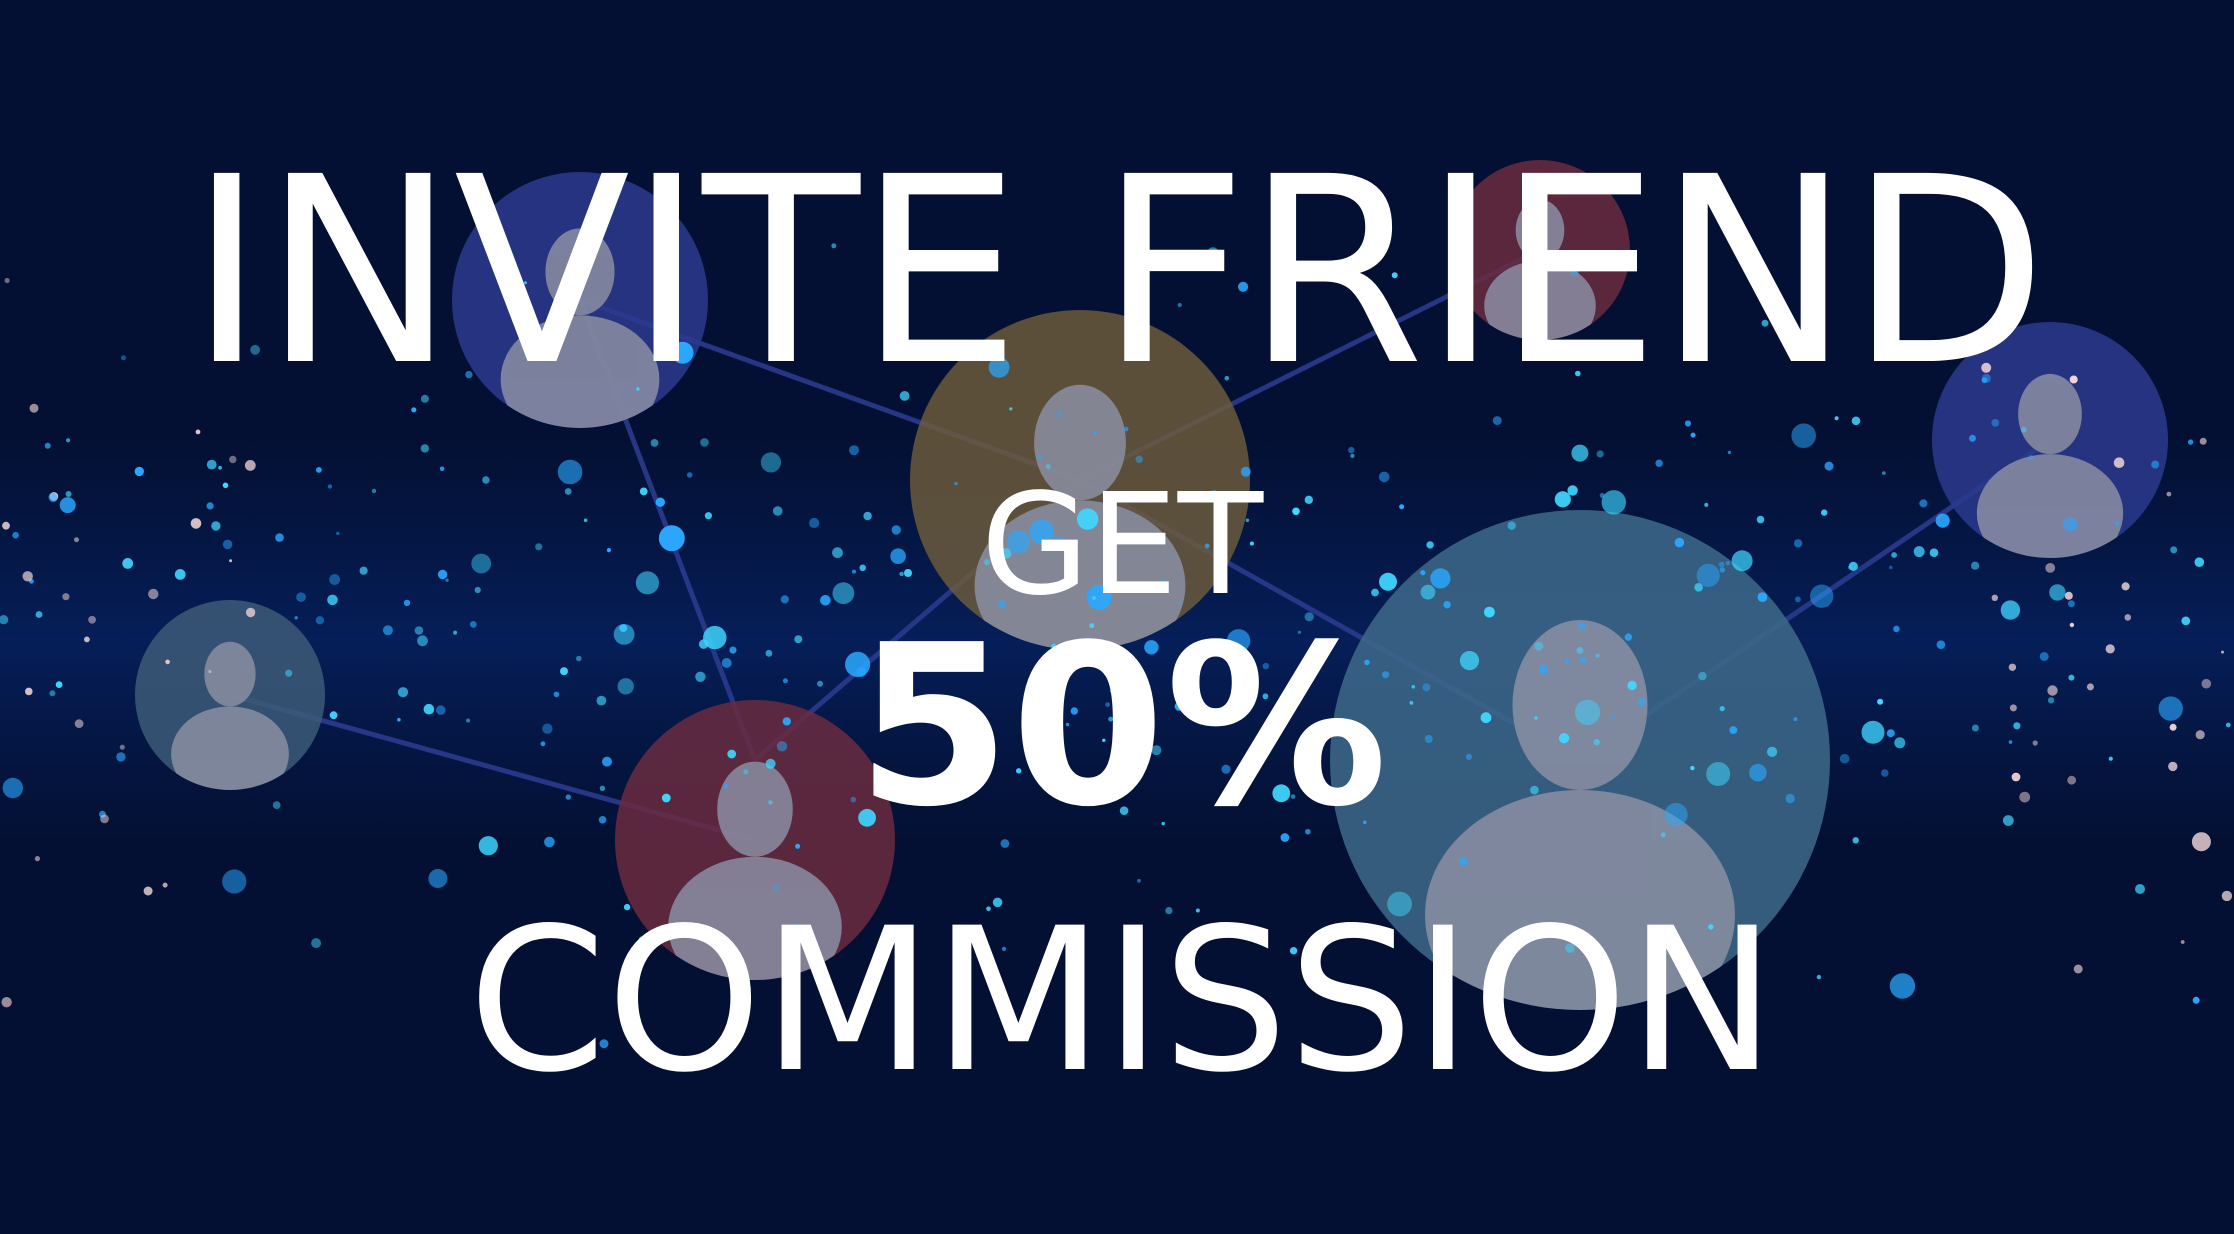  I want to click on commission-label: COMMISSION, so click(1122, 1000).